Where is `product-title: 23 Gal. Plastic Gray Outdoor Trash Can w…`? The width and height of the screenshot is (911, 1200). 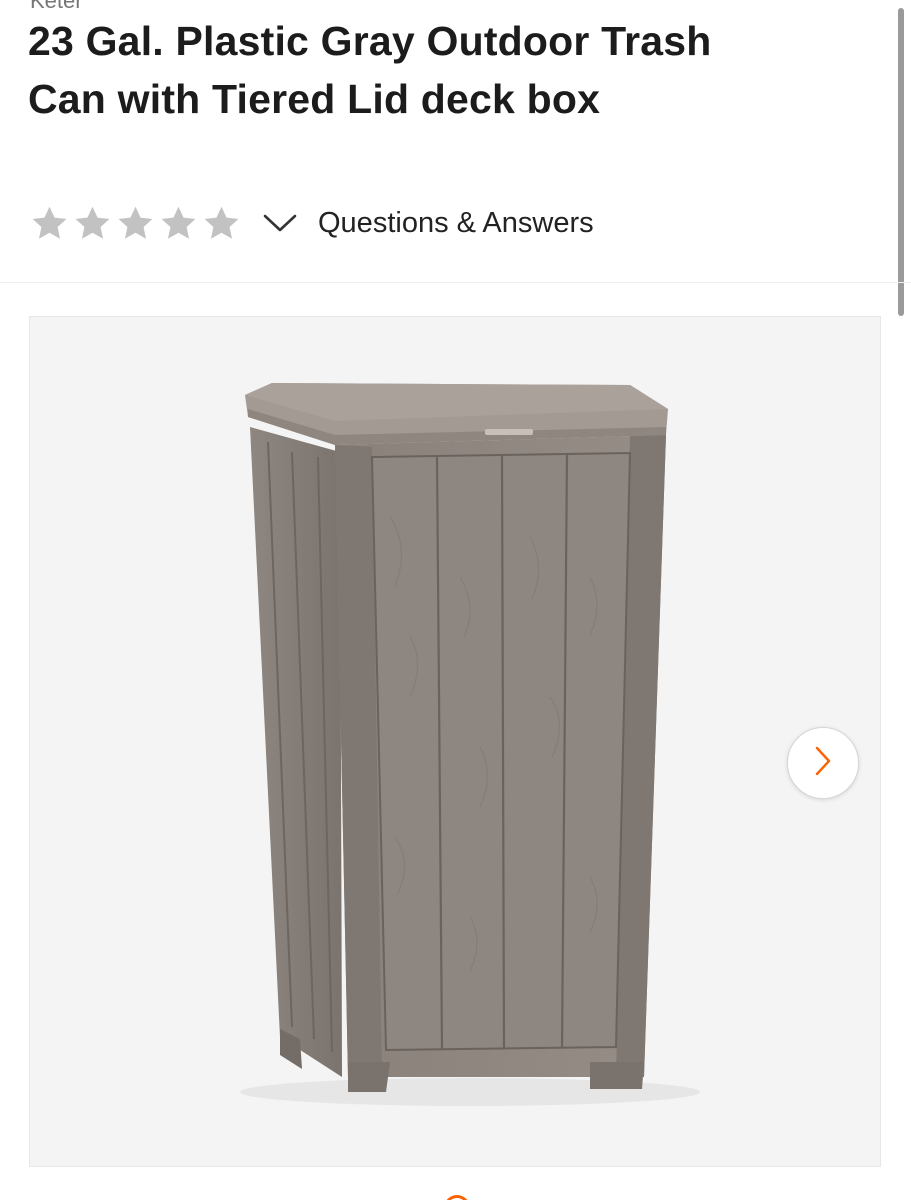 product-title: 23 Gal. Plastic Gray Outdoor Trash Can w… is located at coordinates (370, 70).